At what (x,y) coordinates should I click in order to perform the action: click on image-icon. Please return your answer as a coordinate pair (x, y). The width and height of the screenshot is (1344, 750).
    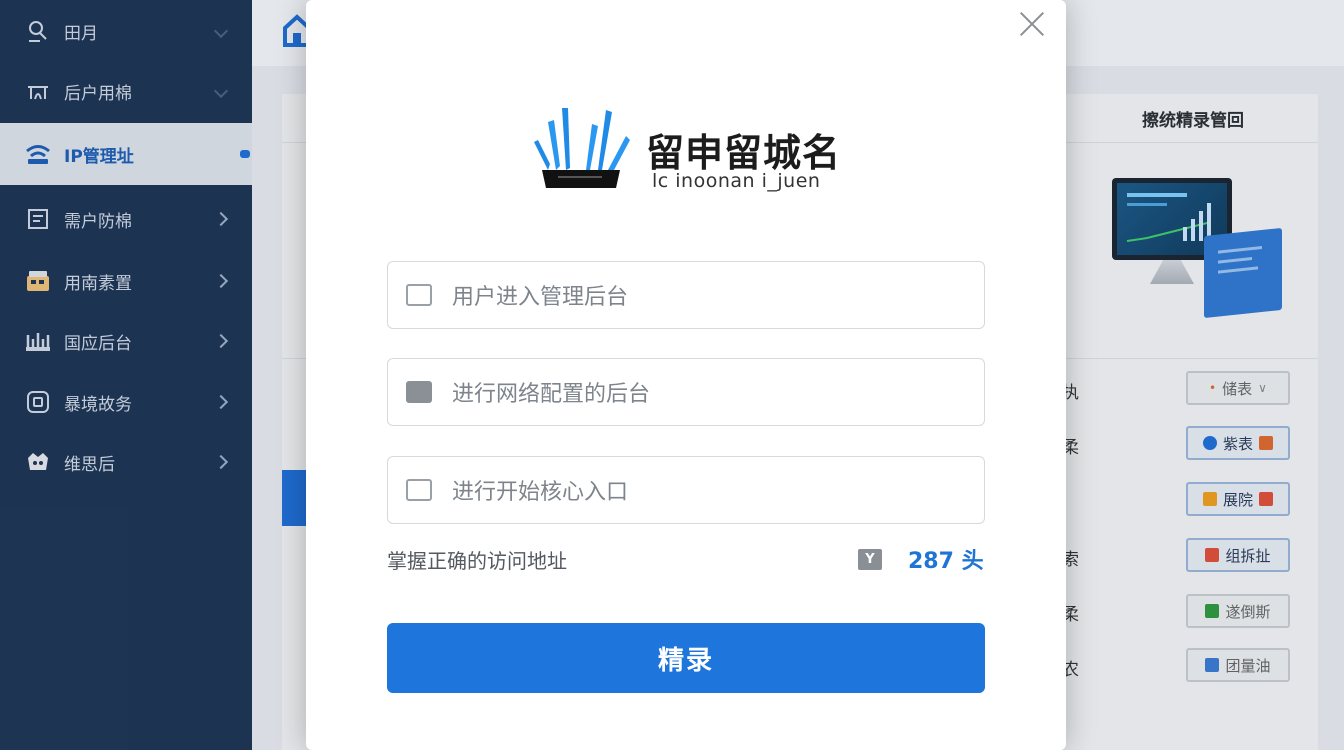
    Looking at the image, I should click on (419, 490).